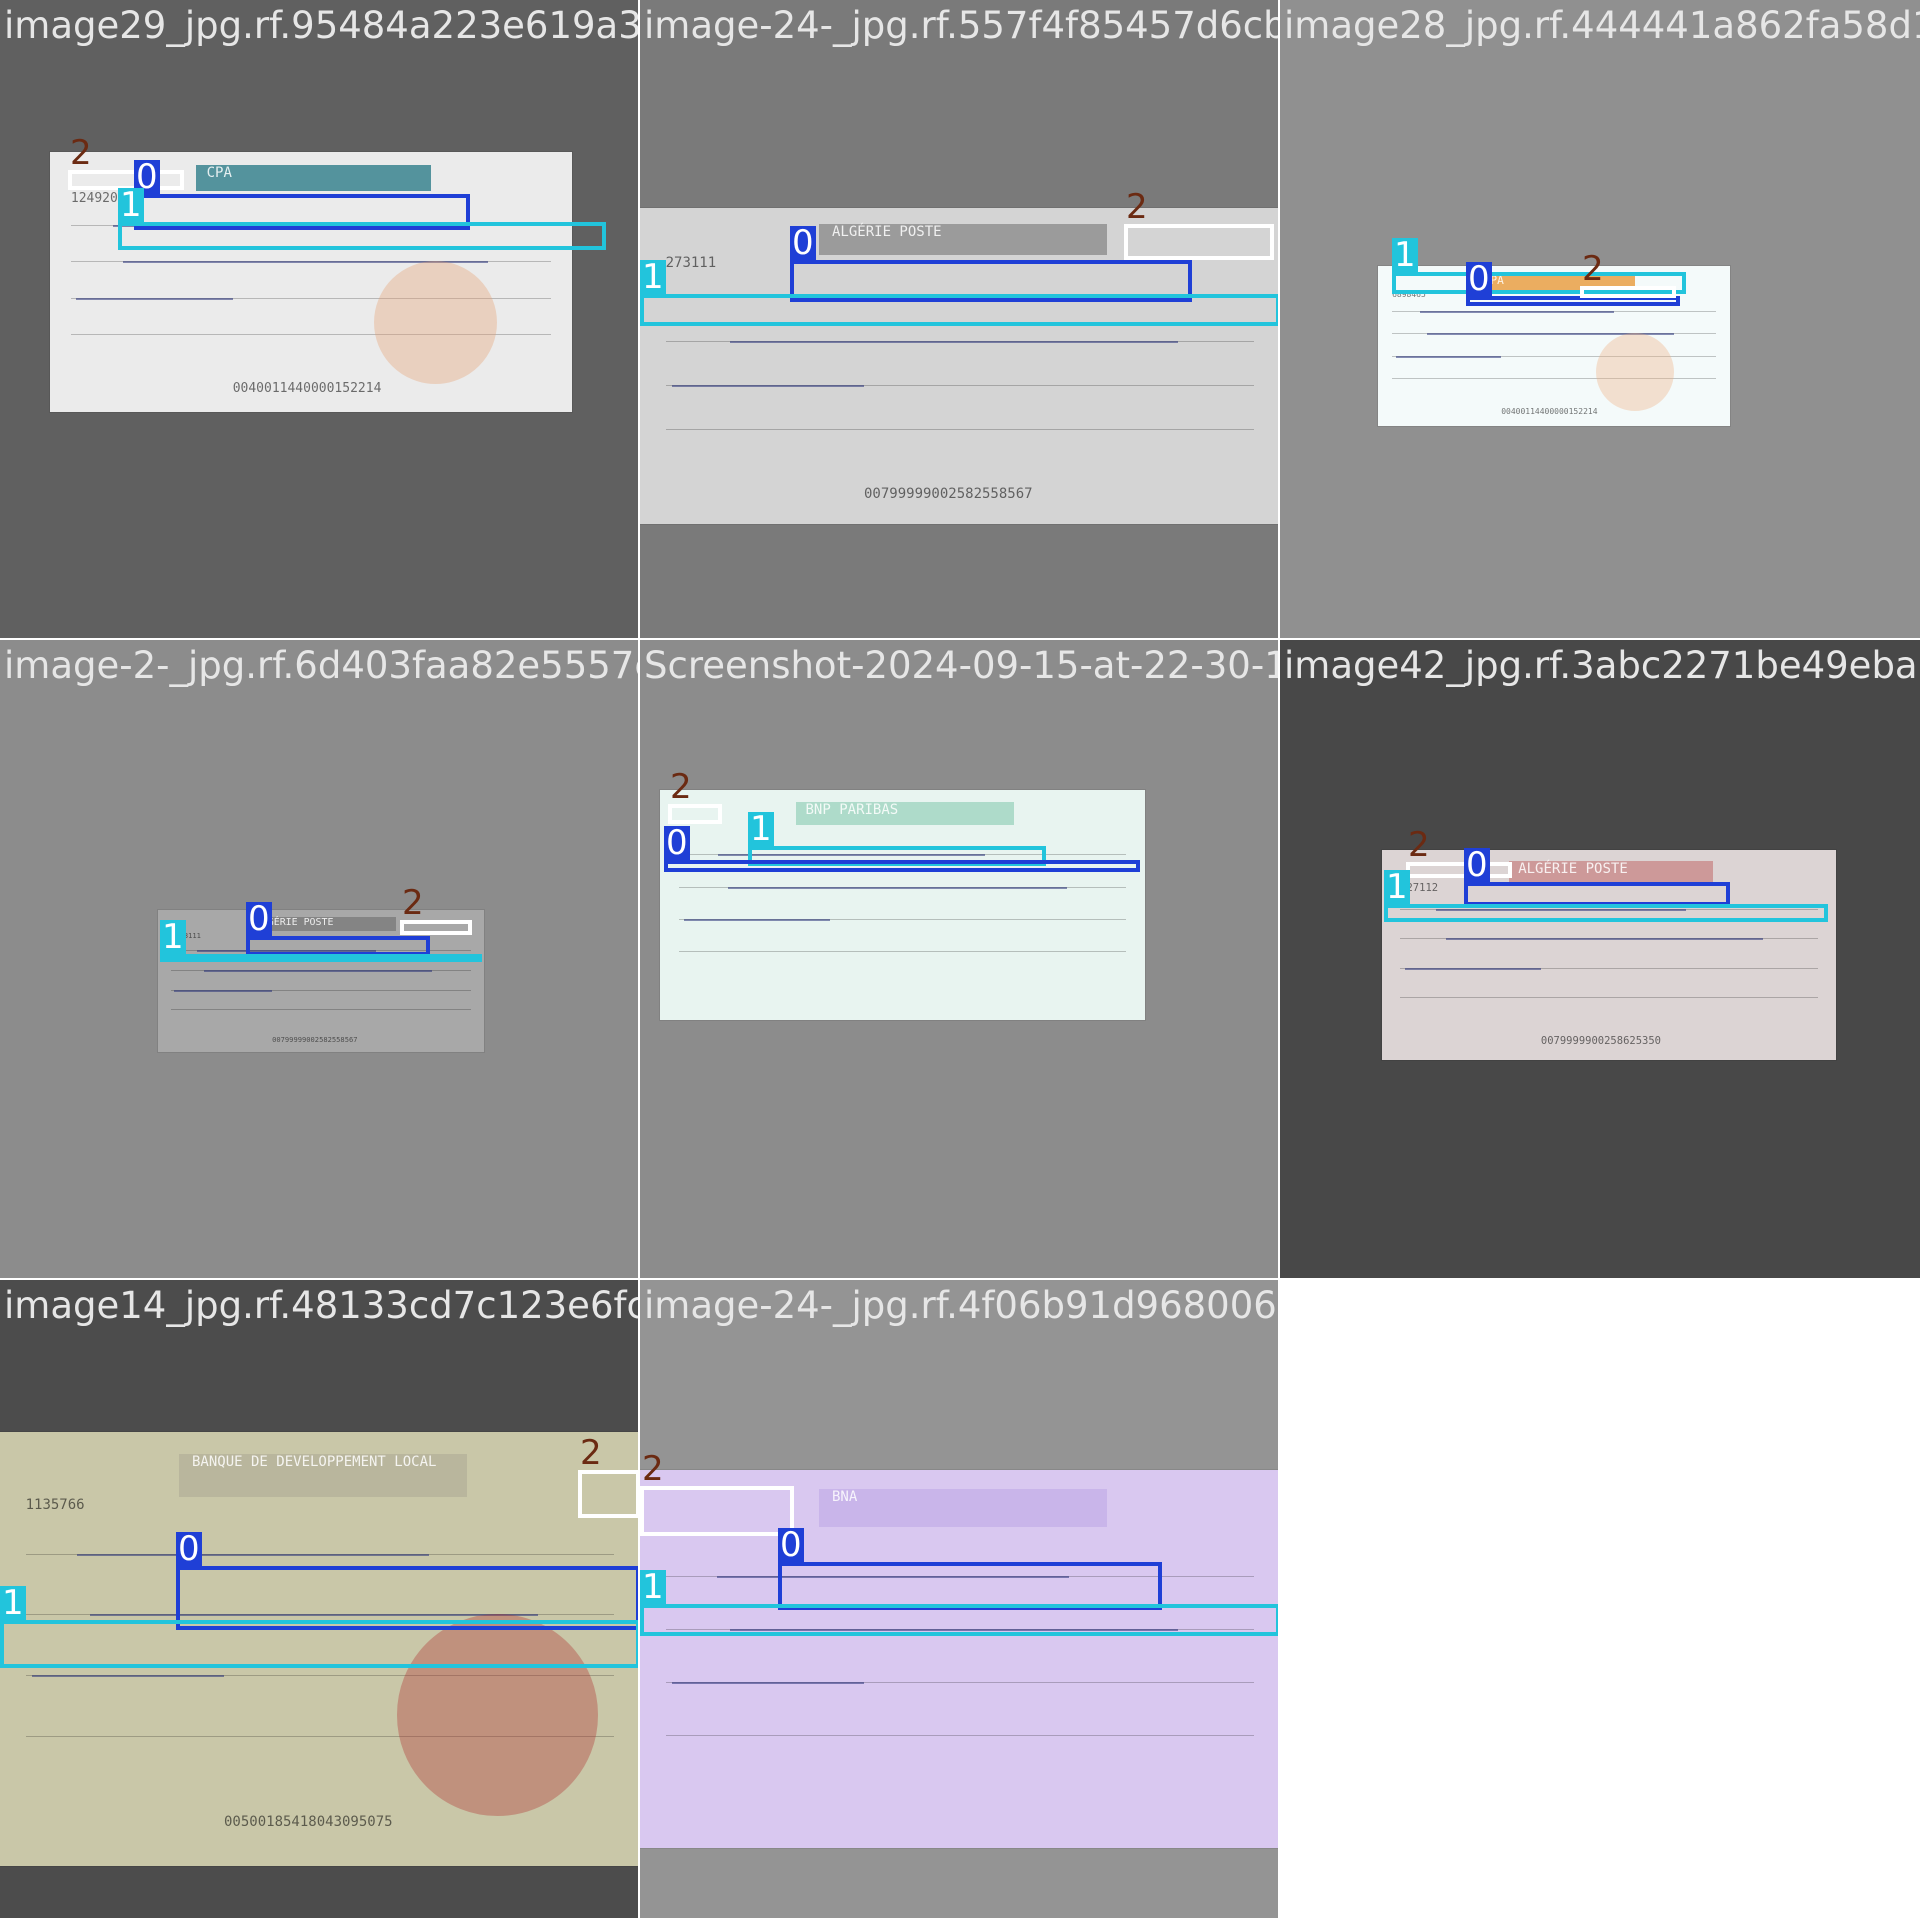  I want to click on tile-filename: image14_jpg.rf.48133cd7c123e6fc065f1b1e8, so click(321, 1305).